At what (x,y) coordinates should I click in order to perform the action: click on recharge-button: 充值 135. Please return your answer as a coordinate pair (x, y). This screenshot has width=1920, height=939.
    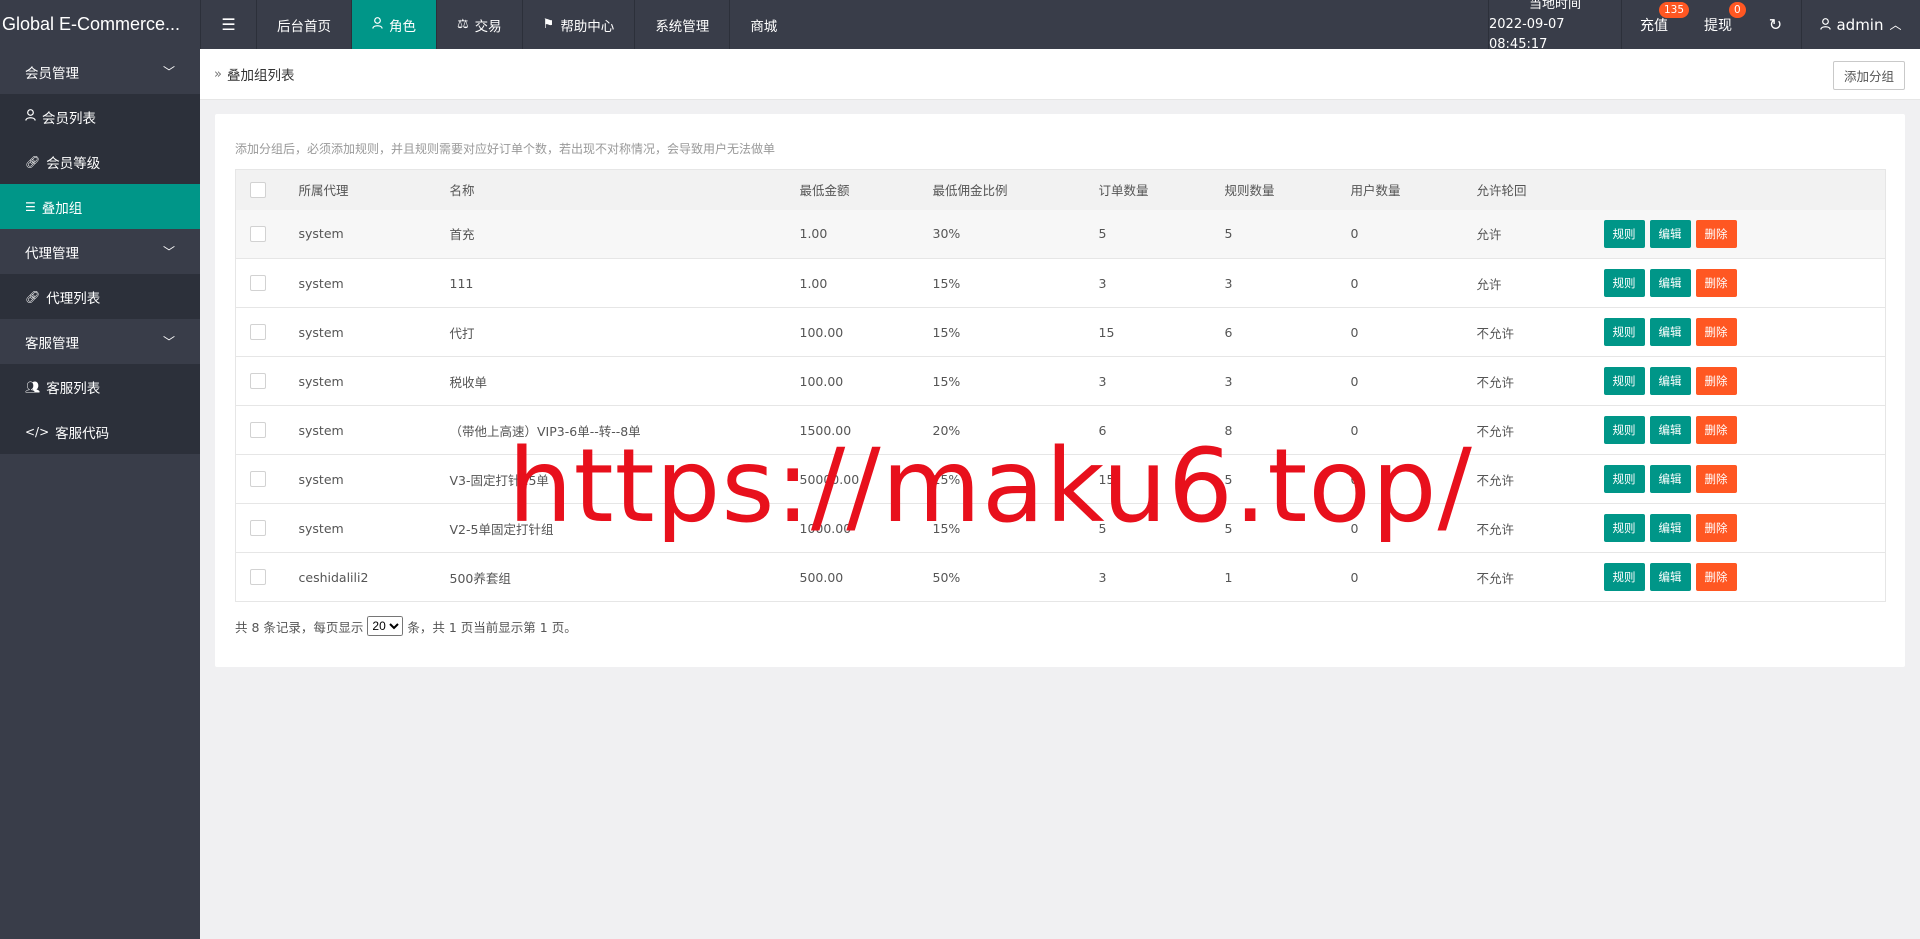
    Looking at the image, I should click on (1656, 24).